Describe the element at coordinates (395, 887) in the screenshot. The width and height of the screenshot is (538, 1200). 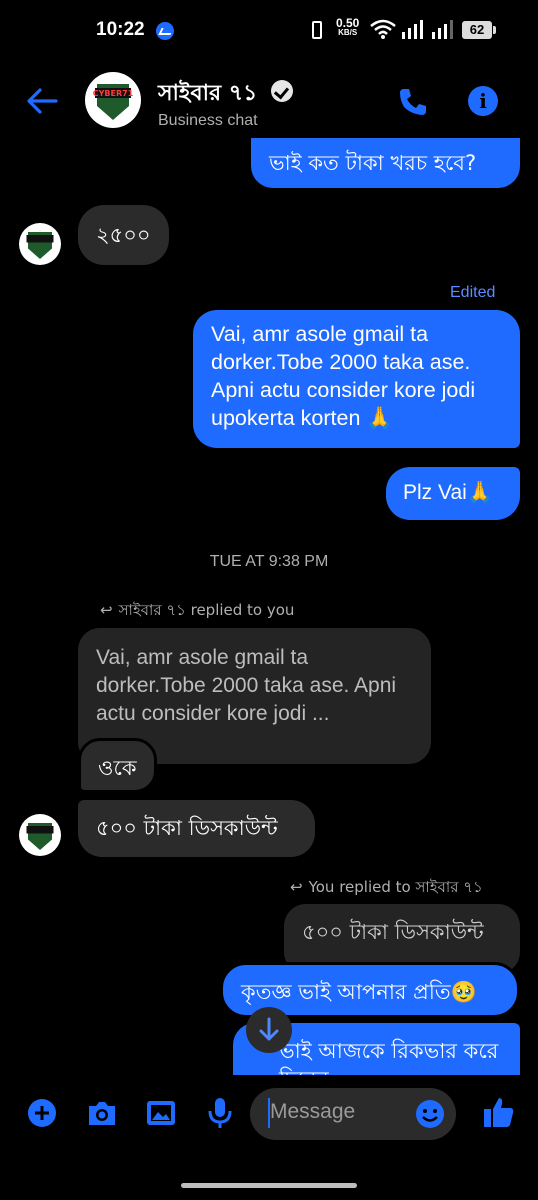
I see `reply-note-text: You replied to সাইবার ৭১` at that location.